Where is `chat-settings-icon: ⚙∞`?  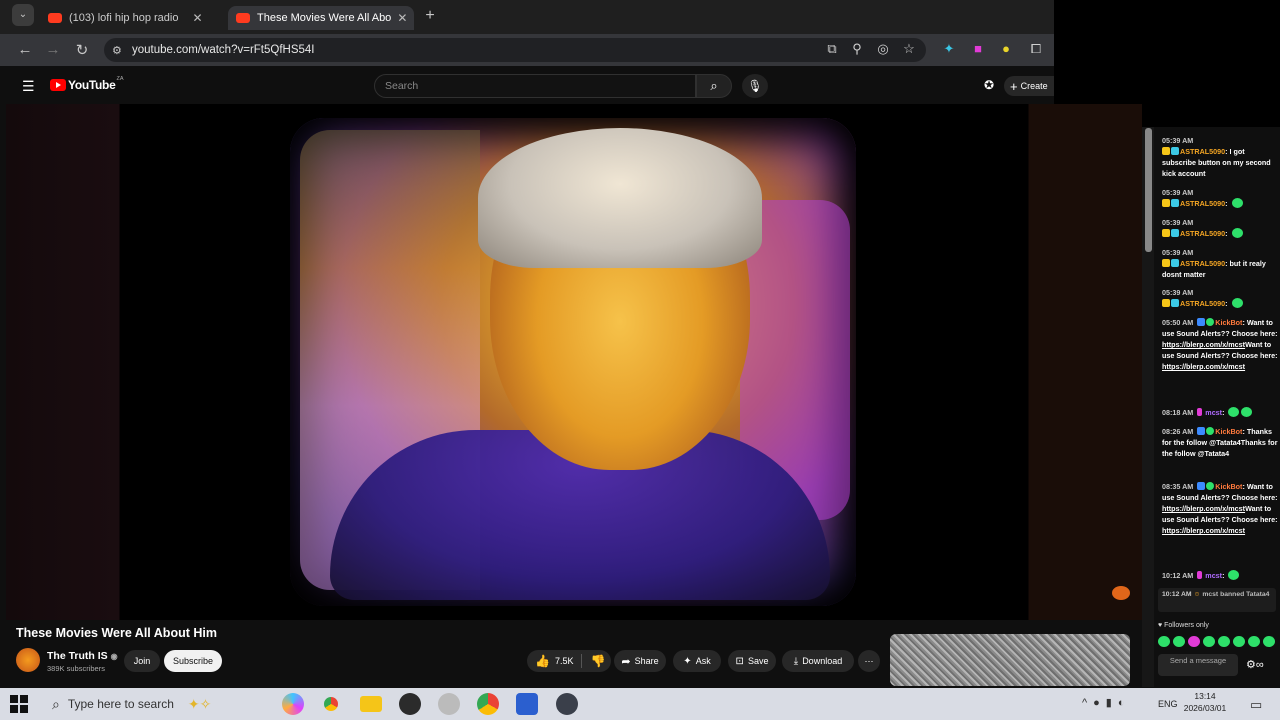
chat-settings-icon: ⚙∞ is located at coordinates (1255, 664).